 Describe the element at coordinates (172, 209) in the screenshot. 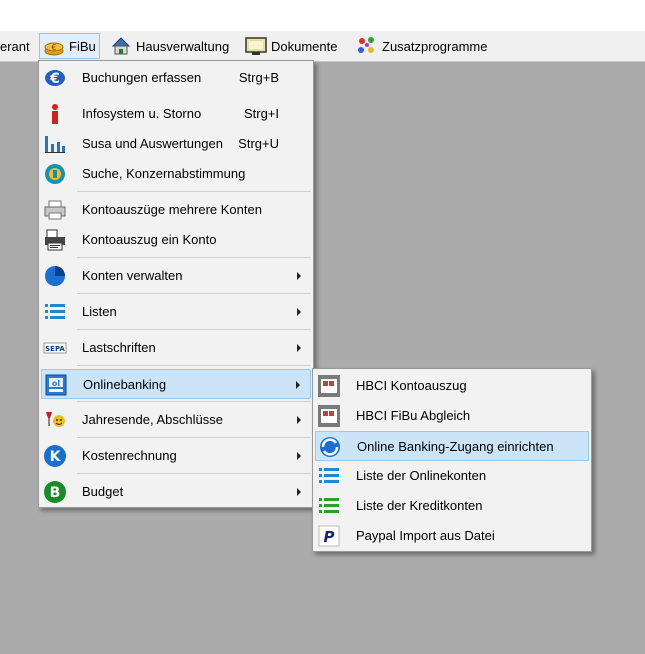

I see `menu-item-label: Kontoauszüge mehrere Konten` at that location.